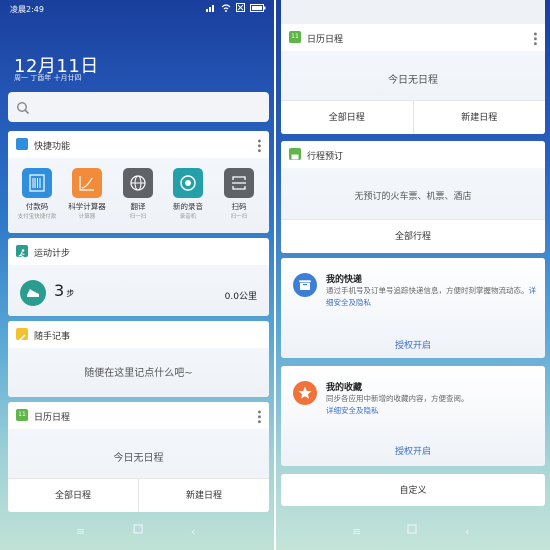 This screenshot has height=550, width=550. I want to click on shoe-icon, so click(33, 293).